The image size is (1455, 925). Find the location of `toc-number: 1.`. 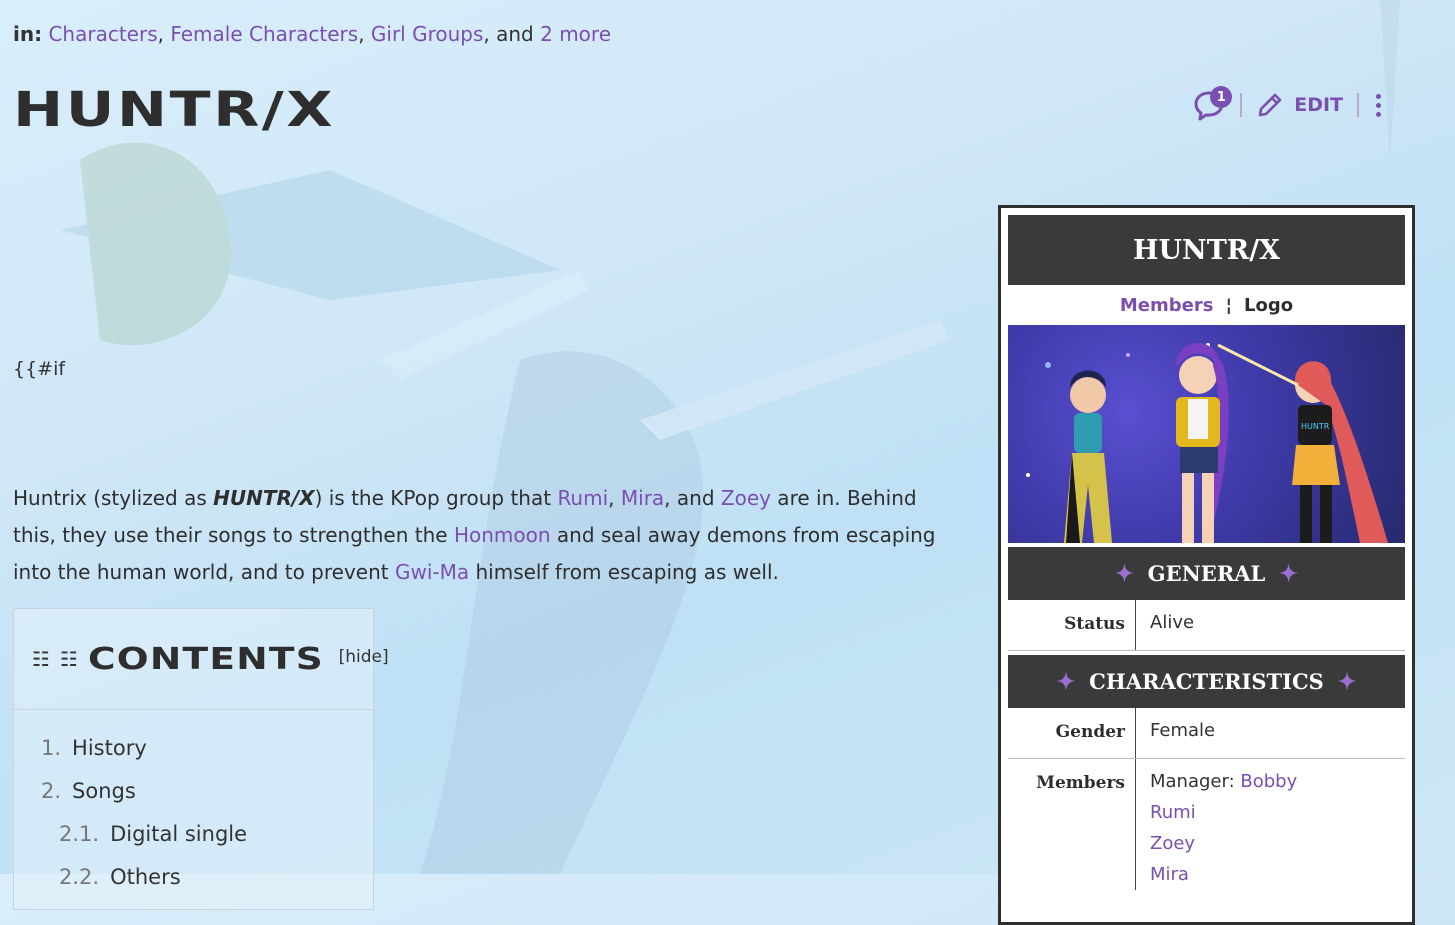

toc-number: 1. is located at coordinates (51, 747).